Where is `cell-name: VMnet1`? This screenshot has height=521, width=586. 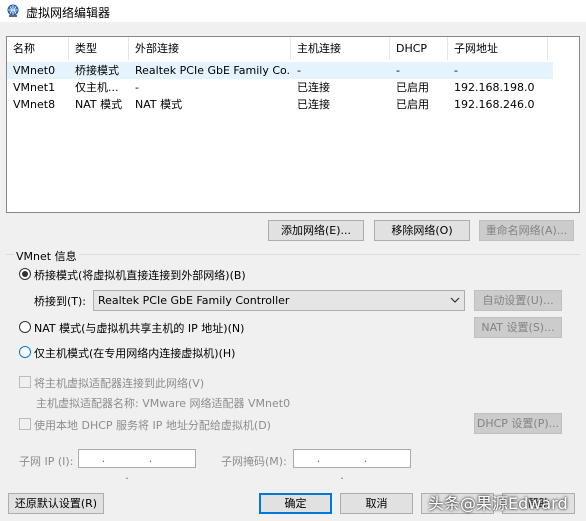
cell-name: VMnet1 is located at coordinates (34, 87).